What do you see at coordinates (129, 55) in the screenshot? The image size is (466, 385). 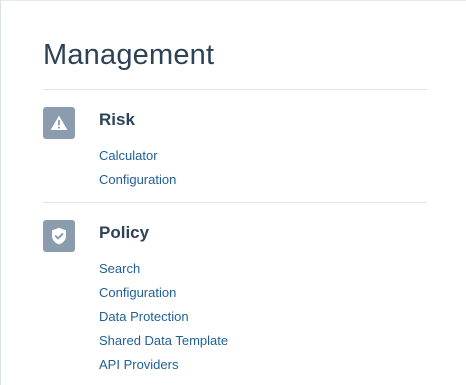 I see `page-title: Management` at bounding box center [129, 55].